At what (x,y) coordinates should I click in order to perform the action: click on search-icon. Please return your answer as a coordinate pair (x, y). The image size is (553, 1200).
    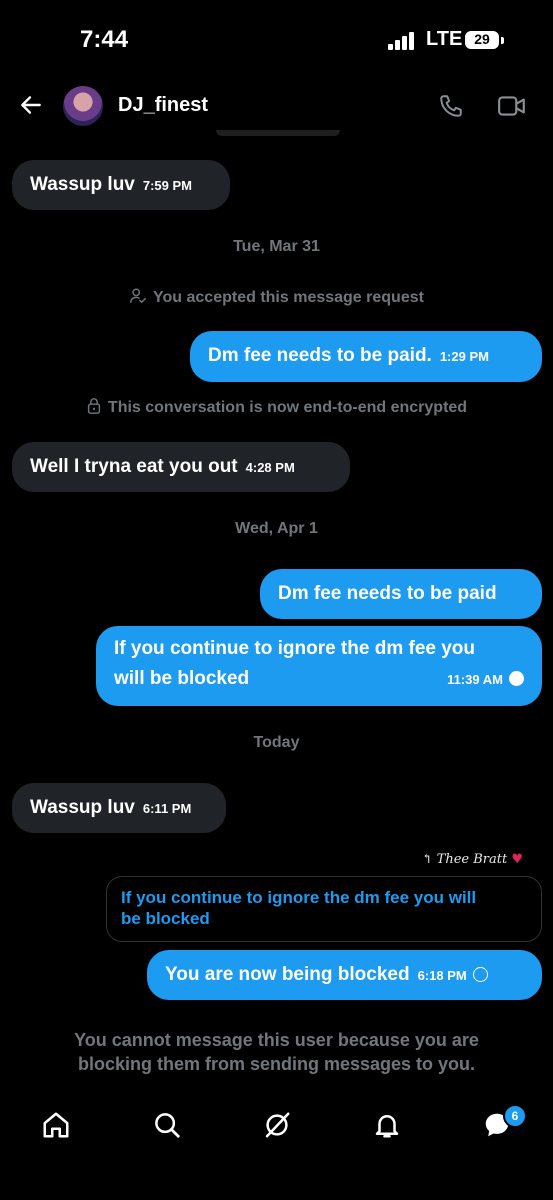
    Looking at the image, I should click on (167, 1125).